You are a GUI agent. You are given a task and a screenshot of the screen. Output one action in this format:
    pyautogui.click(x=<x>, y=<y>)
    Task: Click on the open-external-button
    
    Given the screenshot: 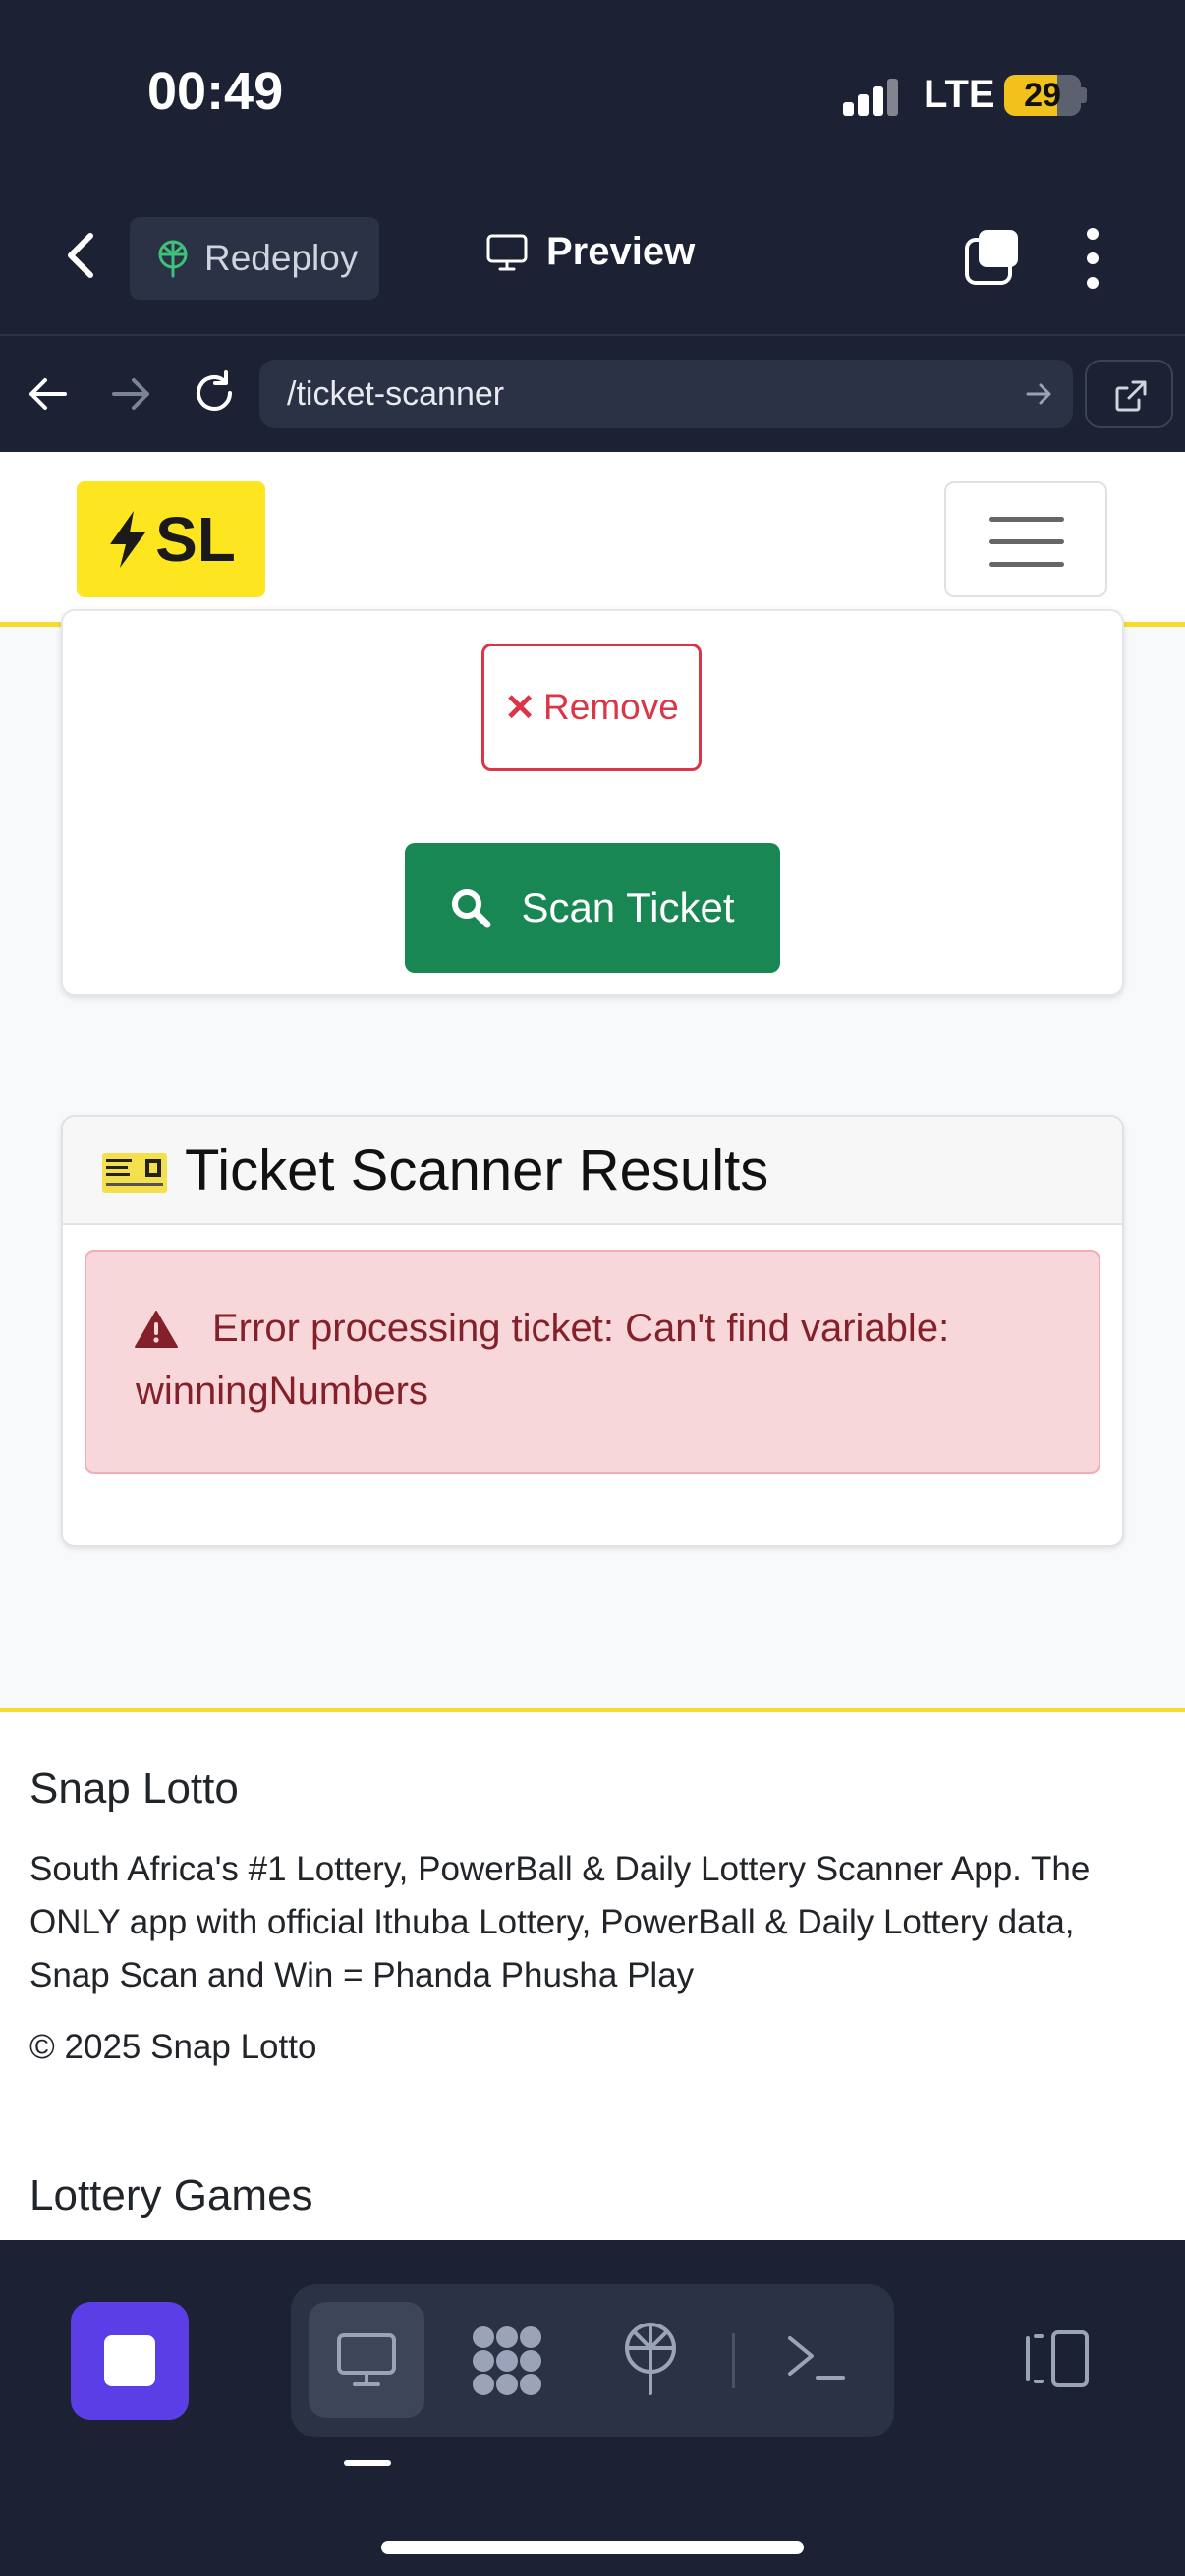 What is the action you would take?
    pyautogui.click(x=1129, y=394)
    